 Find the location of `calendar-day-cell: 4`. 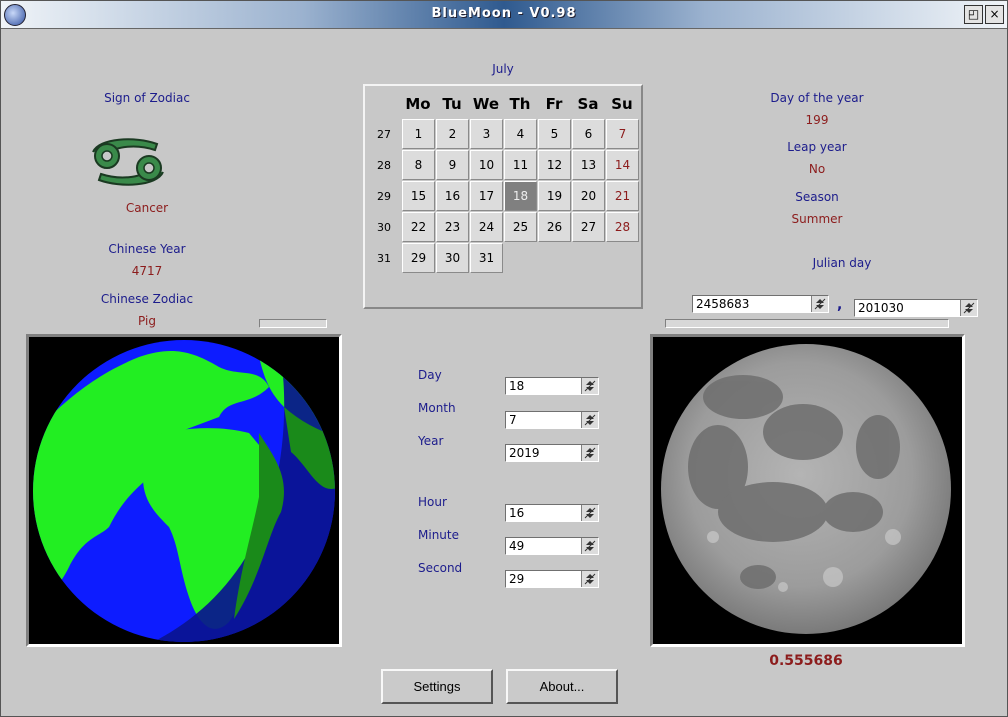

calendar-day-cell: 4 is located at coordinates (520, 134).